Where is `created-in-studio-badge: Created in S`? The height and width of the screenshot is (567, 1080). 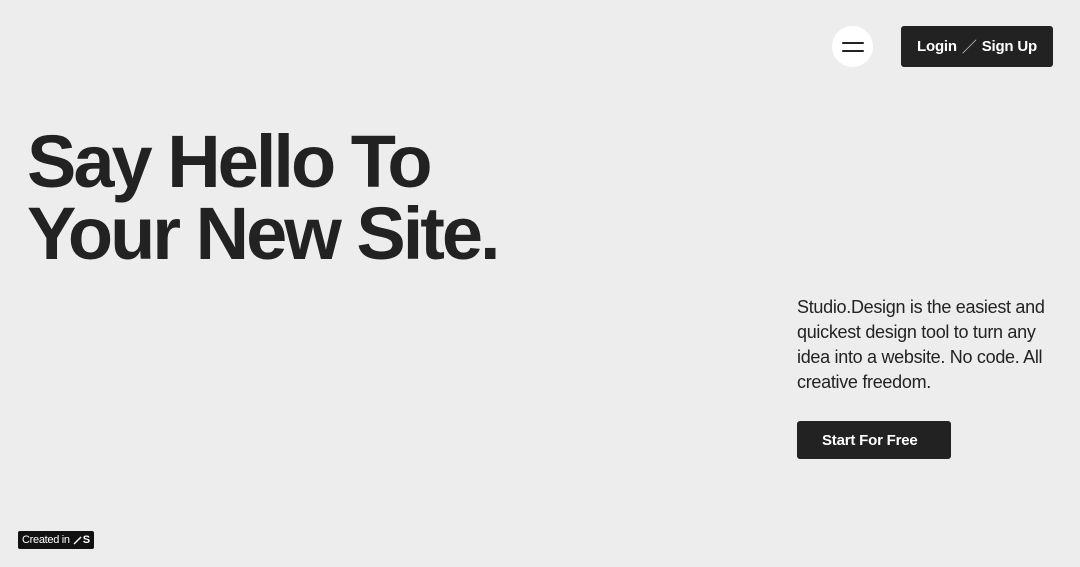
created-in-studio-badge: Created in S is located at coordinates (56, 540).